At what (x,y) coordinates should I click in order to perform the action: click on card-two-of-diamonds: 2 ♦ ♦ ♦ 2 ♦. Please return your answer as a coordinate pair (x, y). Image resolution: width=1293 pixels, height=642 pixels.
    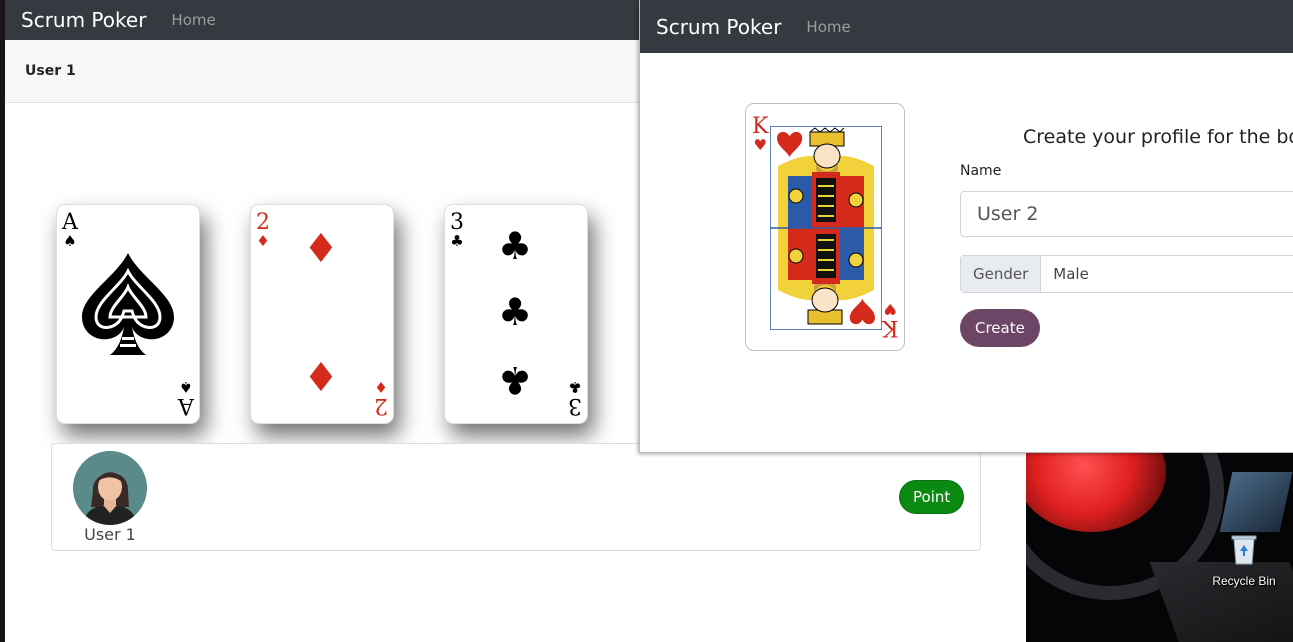
    Looking at the image, I should click on (322, 314).